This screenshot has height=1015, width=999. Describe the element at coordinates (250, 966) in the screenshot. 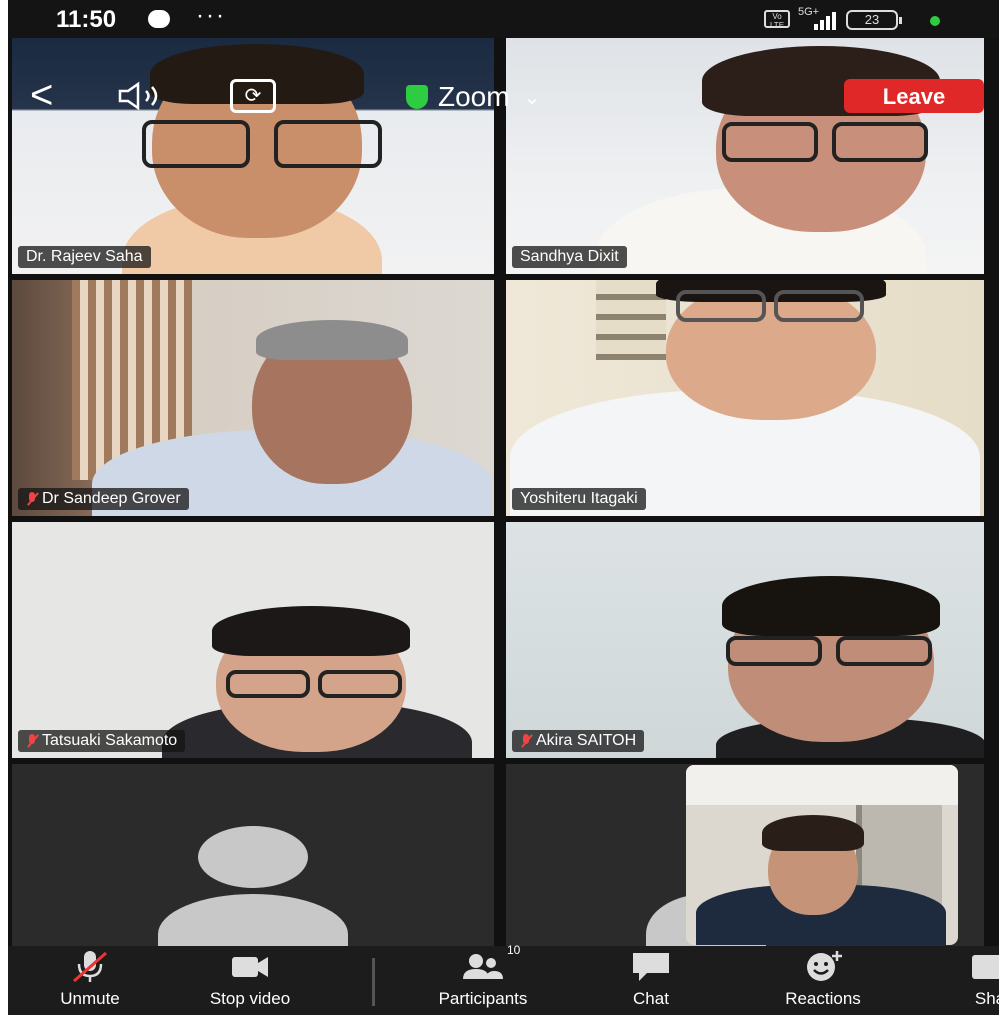

I see `video-camera-icon` at that location.